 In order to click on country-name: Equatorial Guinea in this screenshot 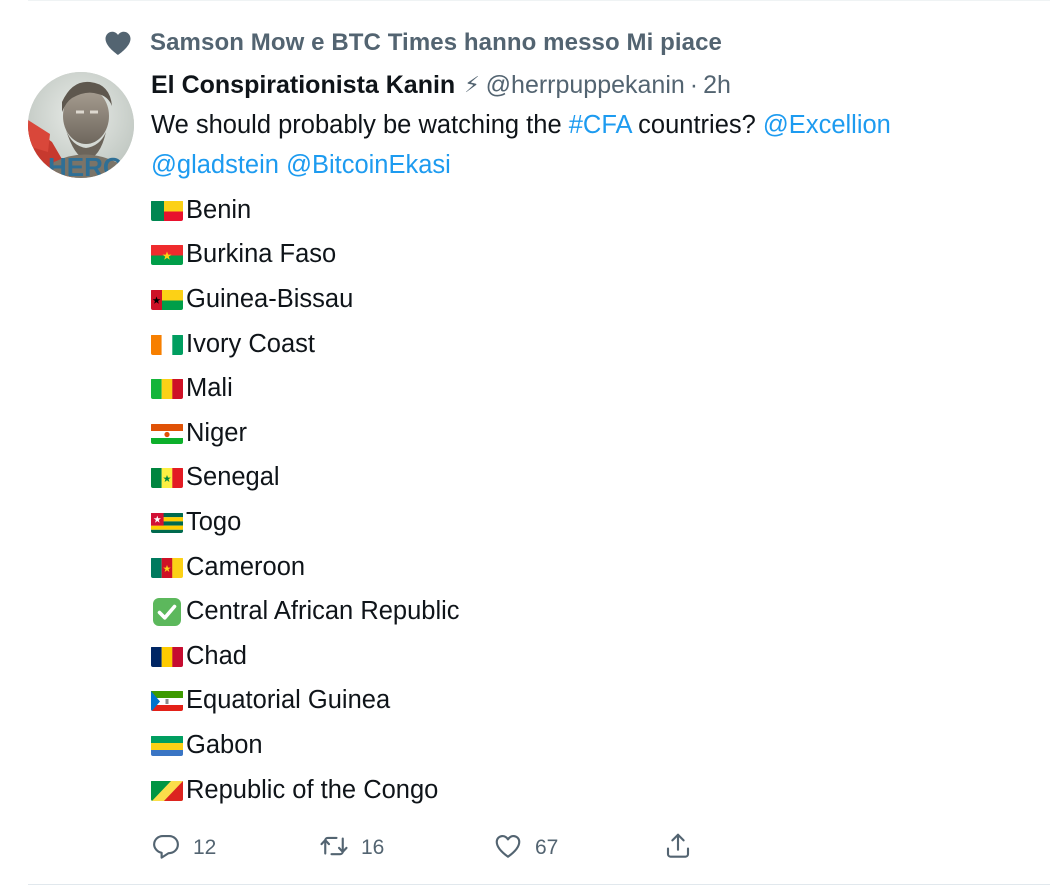, I will do `click(288, 700)`.